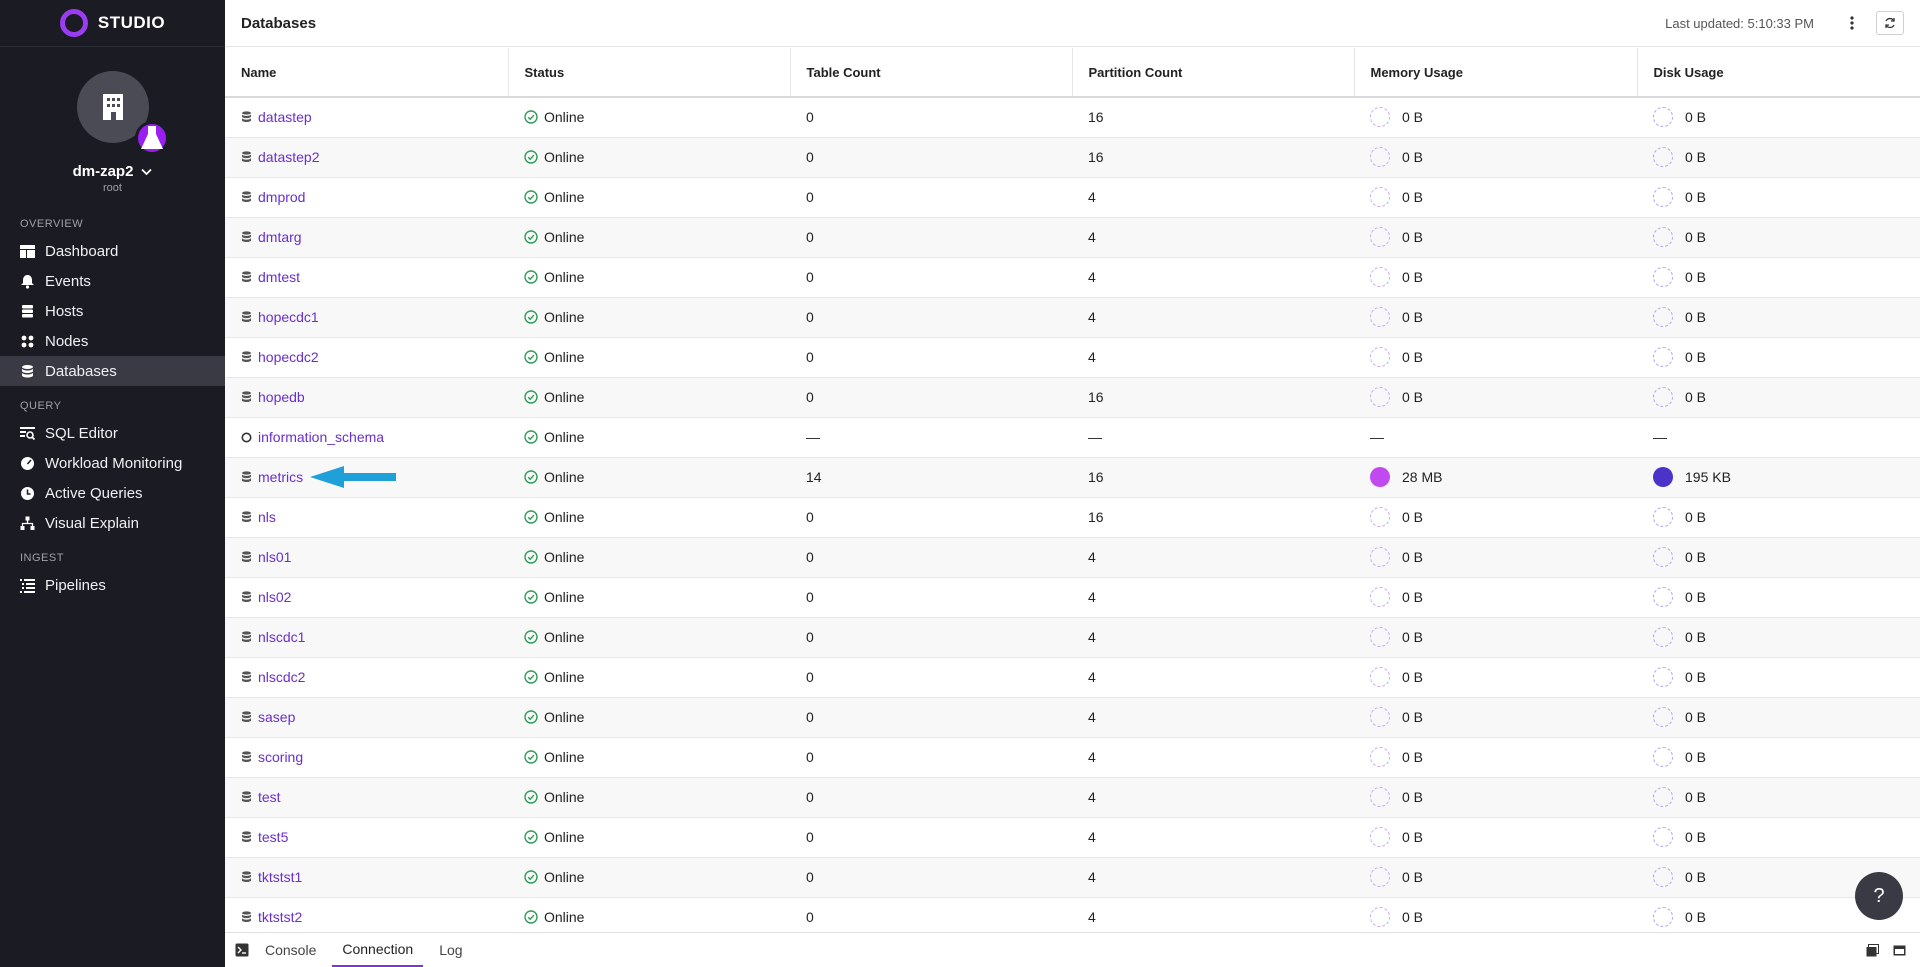 The image size is (1920, 967). Describe the element at coordinates (280, 877) in the screenshot. I see `database-link: tktstst1` at that location.